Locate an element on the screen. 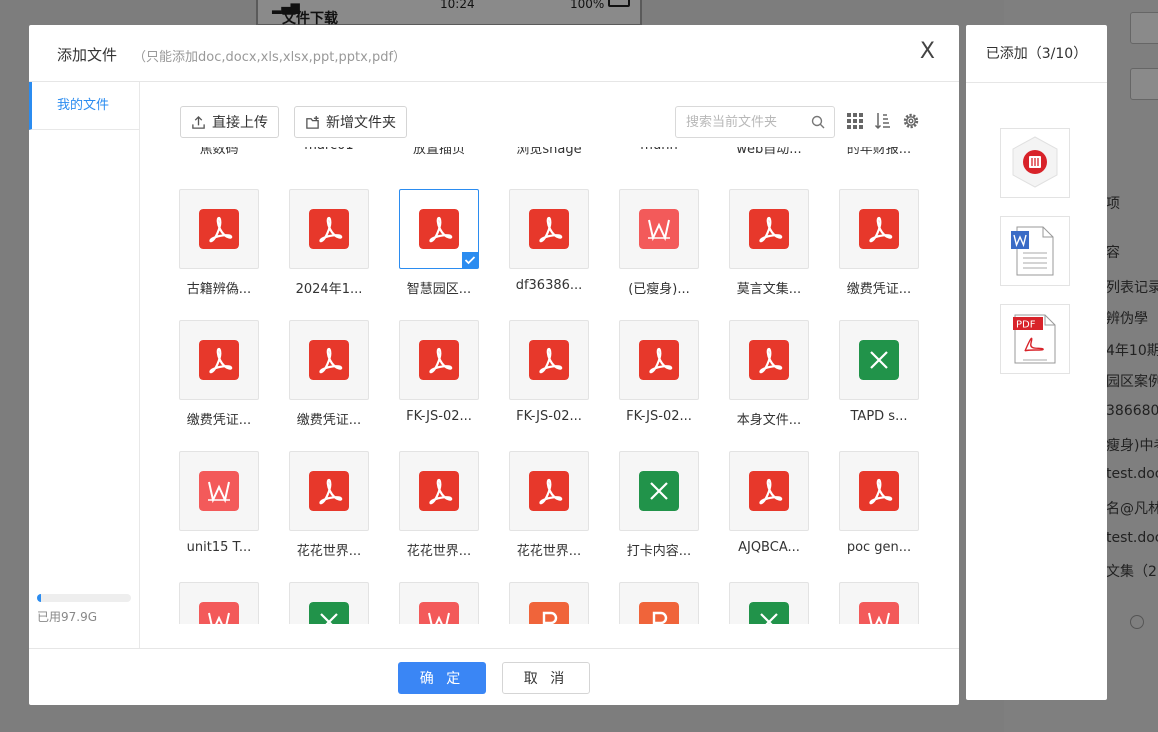  cancel-button: 取 消 is located at coordinates (546, 678).